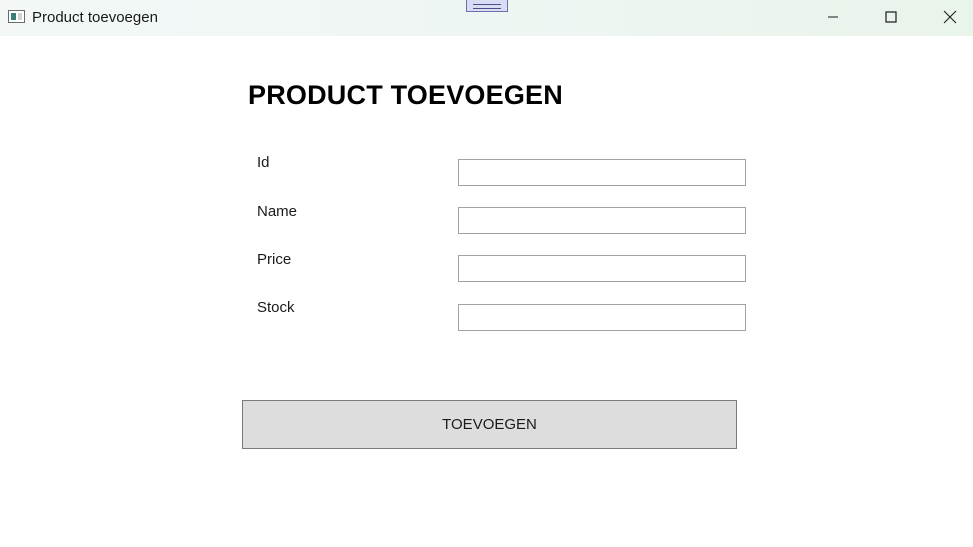 This screenshot has height=547, width=973. I want to click on id-label: Id, so click(263, 162).